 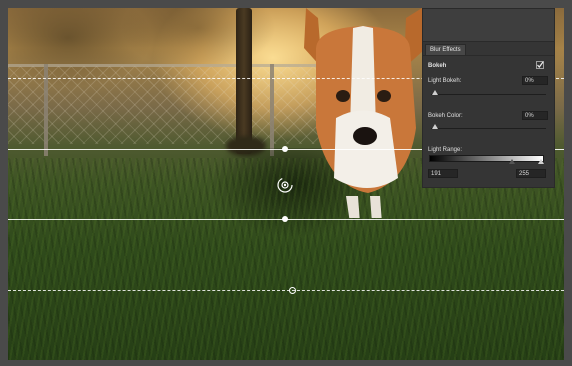 What do you see at coordinates (286, 290) in the screenshot?
I see `blur-fade-bottom-guide` at bounding box center [286, 290].